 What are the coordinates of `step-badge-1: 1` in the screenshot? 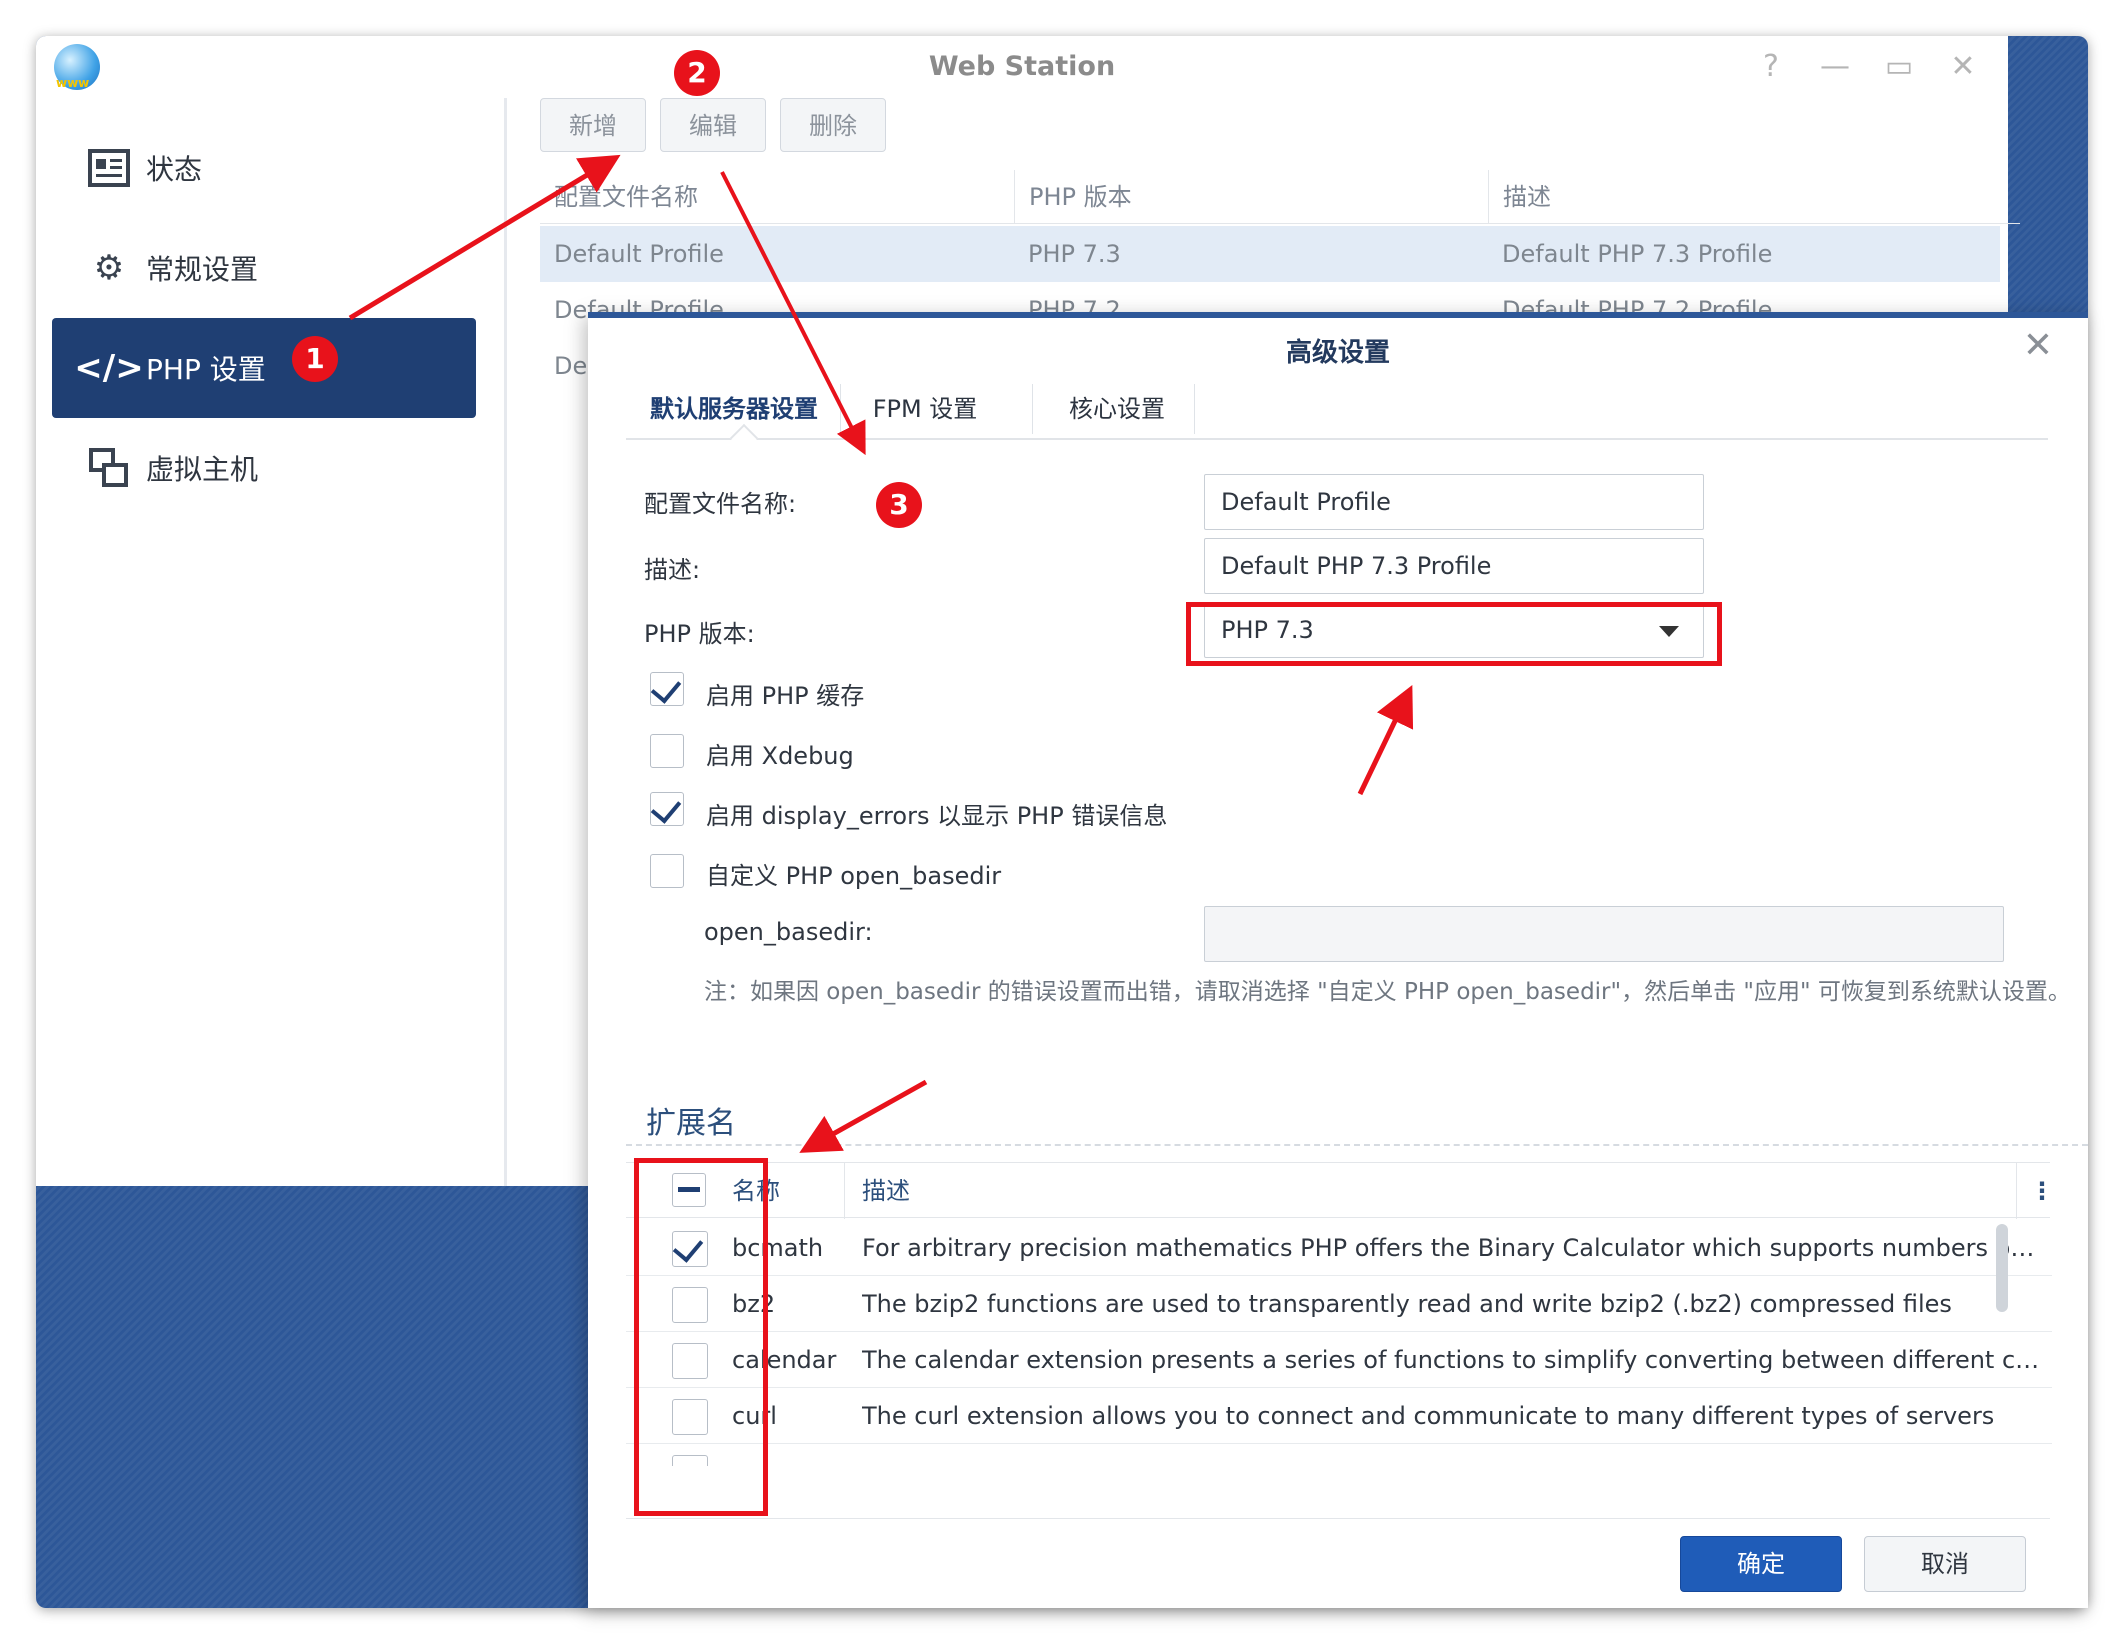 It's located at (315, 359).